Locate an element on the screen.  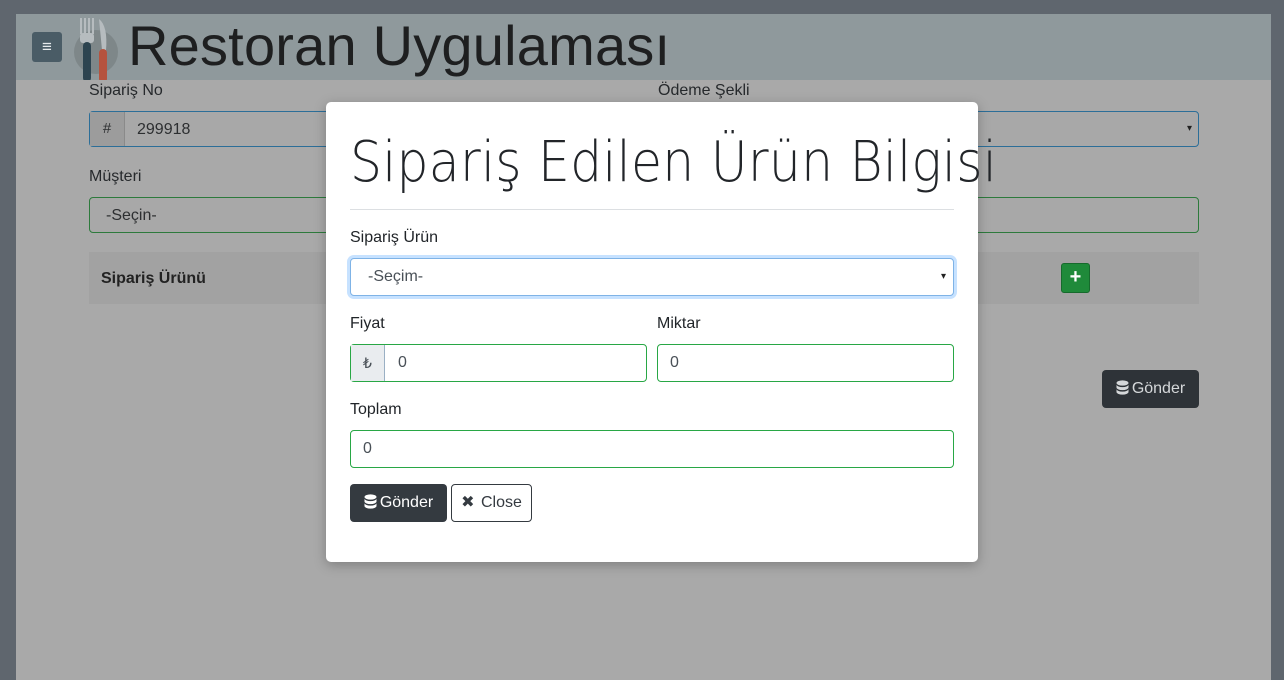
customer-label: Müşteri is located at coordinates (115, 176).